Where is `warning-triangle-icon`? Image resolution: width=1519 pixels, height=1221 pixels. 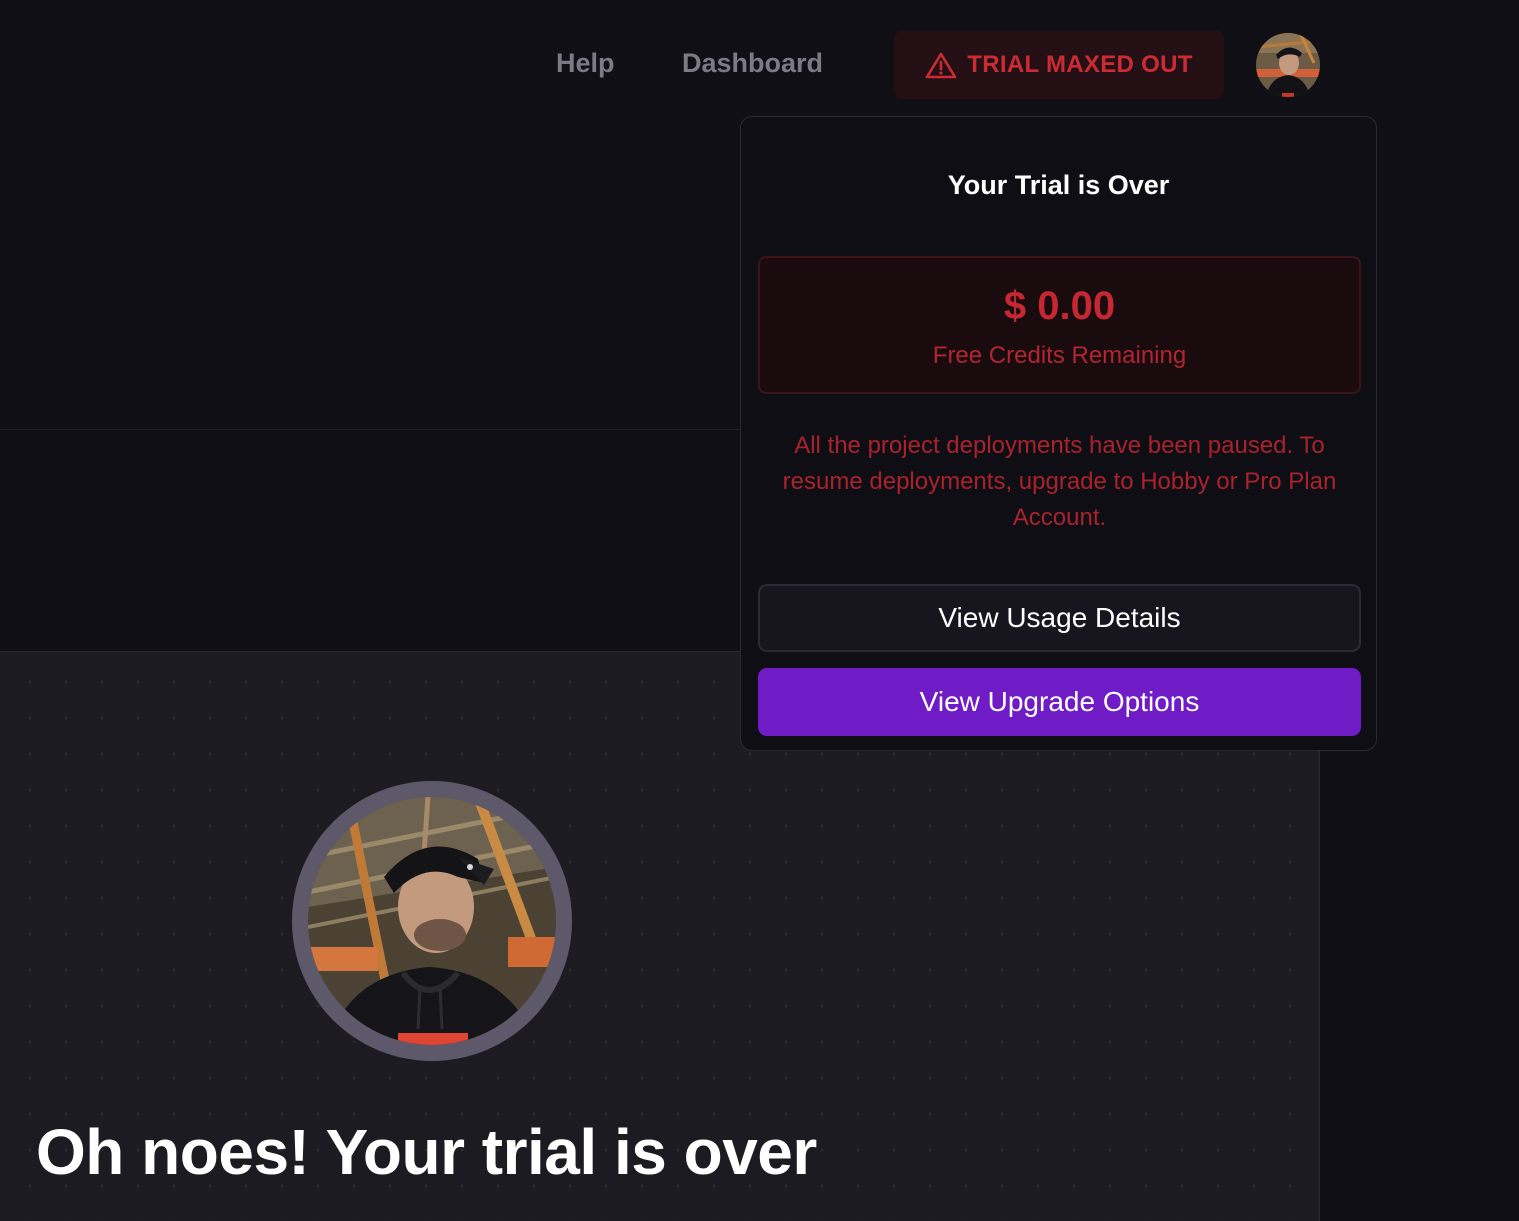 warning-triangle-icon is located at coordinates (941, 65).